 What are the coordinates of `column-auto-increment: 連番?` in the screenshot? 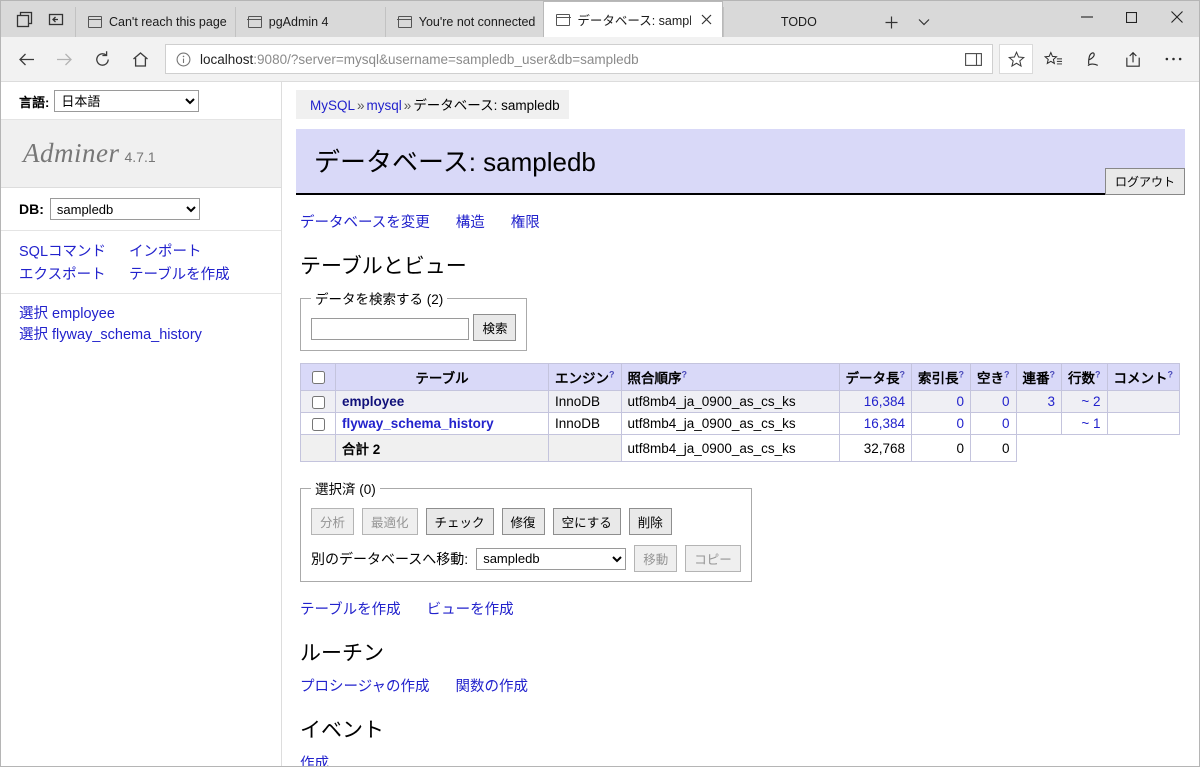 It's located at (1038, 377).